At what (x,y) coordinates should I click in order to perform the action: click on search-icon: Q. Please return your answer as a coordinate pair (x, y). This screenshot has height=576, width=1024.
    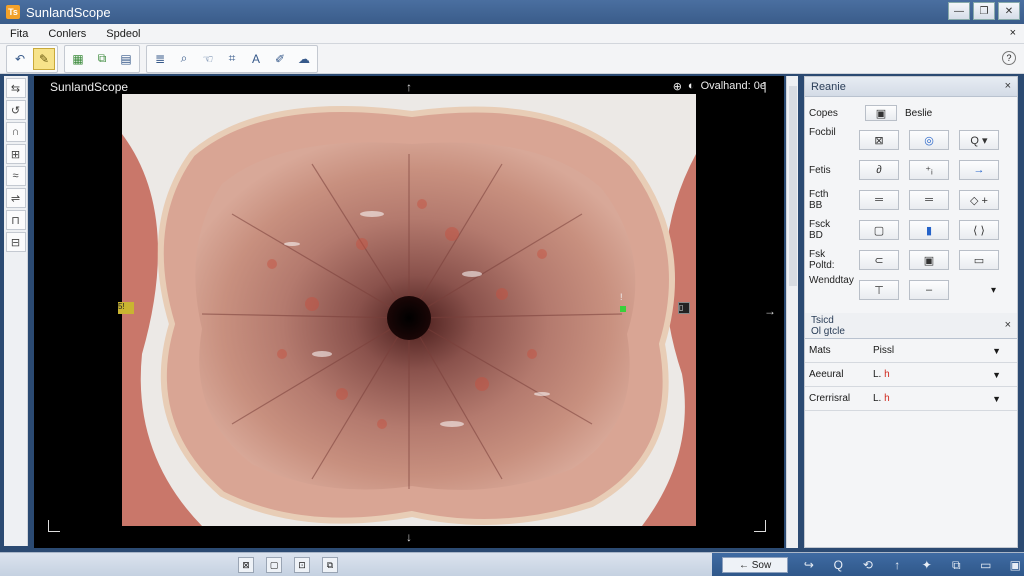
    Looking at the image, I should click on (838, 565).